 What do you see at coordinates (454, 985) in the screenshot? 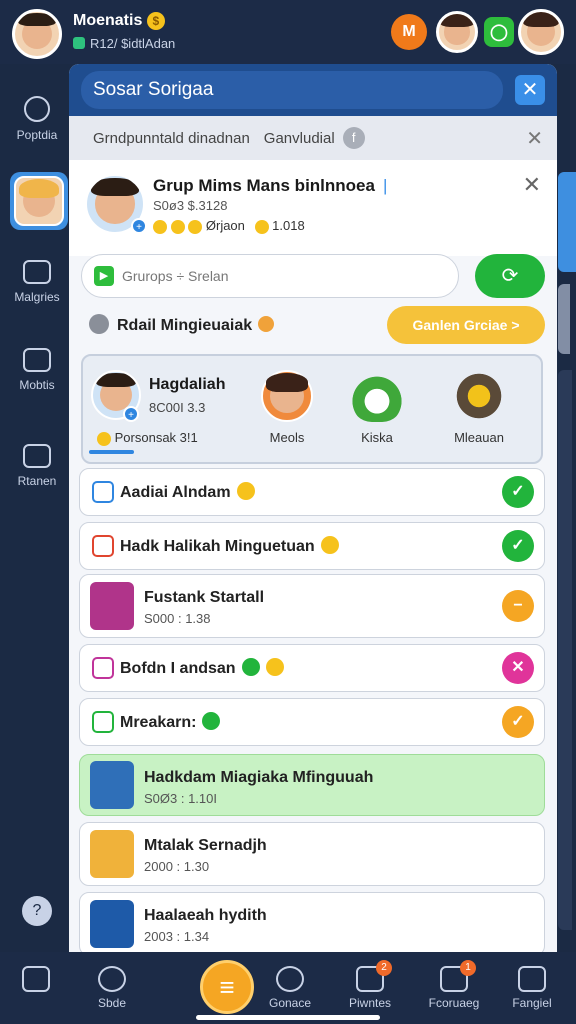
I see `nav-fcoruaeg: 1 Fcoruaeg` at bounding box center [454, 985].